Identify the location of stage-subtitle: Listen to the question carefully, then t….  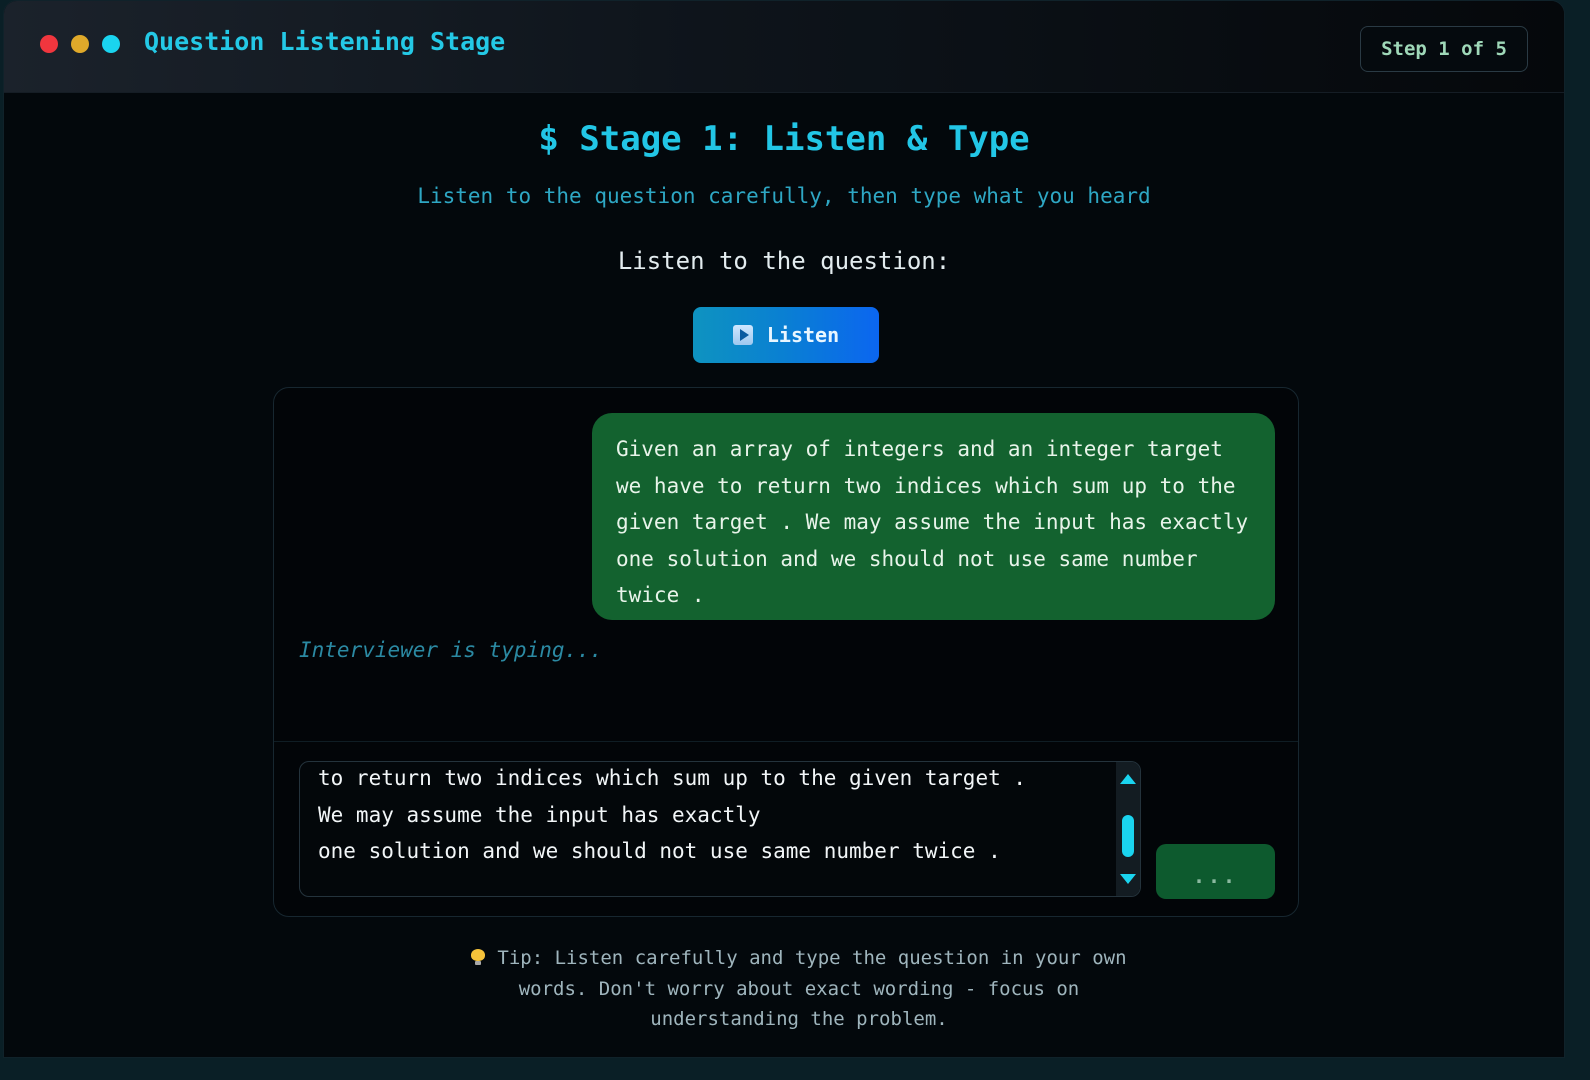
(784, 196).